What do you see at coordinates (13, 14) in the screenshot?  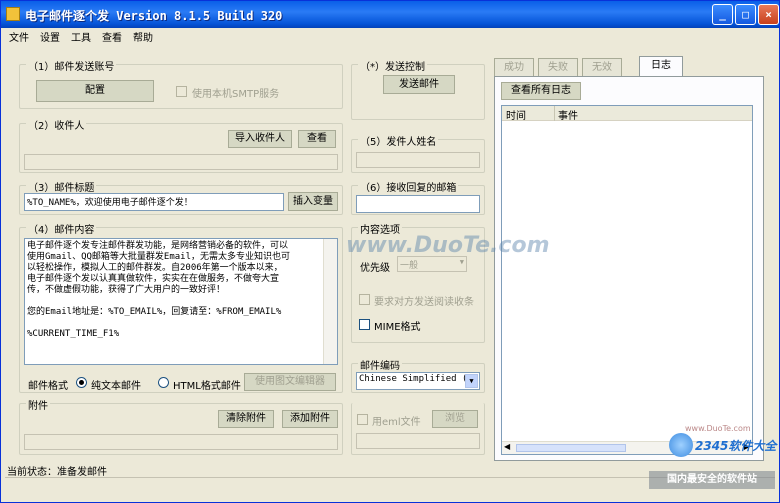 I see `app-icon` at bounding box center [13, 14].